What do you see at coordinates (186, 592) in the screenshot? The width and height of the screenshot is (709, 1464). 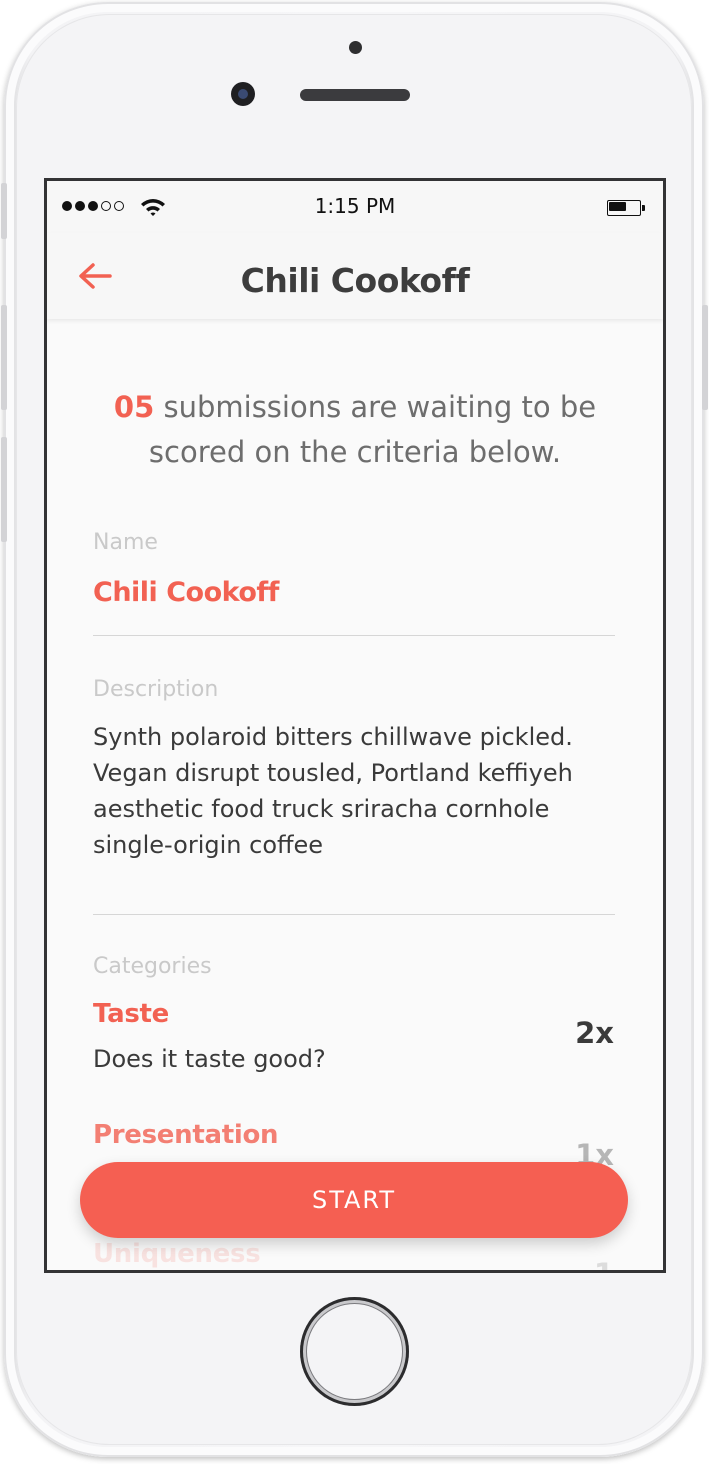 I see `name-value: Chili Cookoff` at bounding box center [186, 592].